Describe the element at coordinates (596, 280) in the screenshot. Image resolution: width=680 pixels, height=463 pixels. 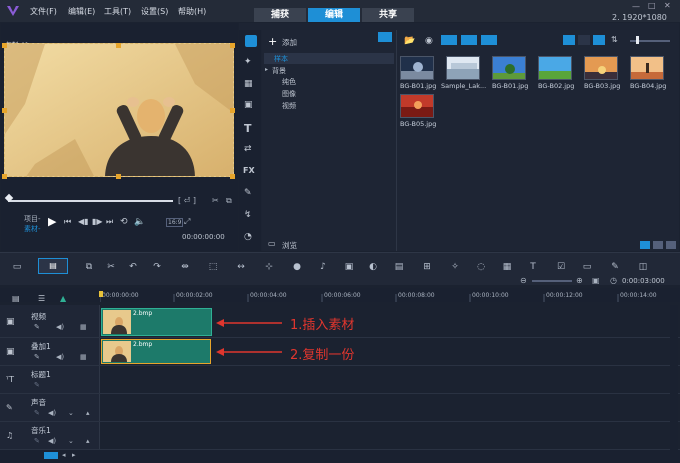
I see `fit-project-icon: ▣` at that location.